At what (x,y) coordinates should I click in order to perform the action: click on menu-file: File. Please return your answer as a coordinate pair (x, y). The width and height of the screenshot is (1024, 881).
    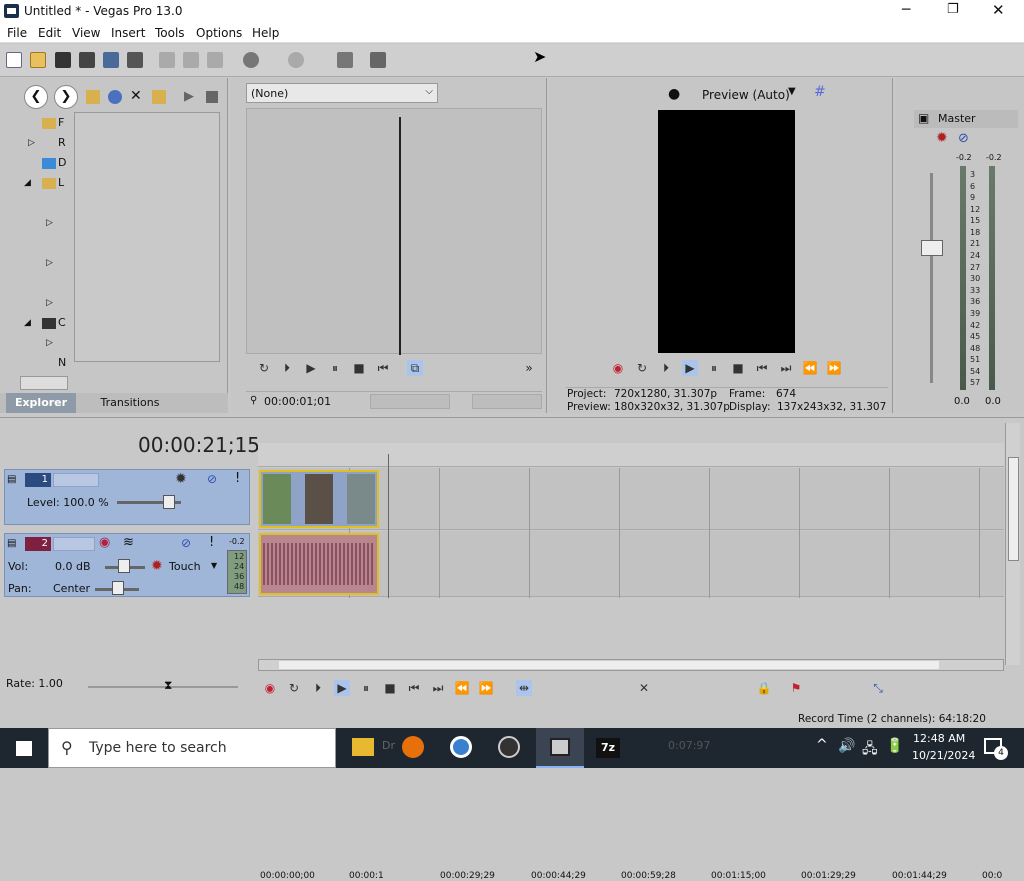
    Looking at the image, I should click on (17, 33).